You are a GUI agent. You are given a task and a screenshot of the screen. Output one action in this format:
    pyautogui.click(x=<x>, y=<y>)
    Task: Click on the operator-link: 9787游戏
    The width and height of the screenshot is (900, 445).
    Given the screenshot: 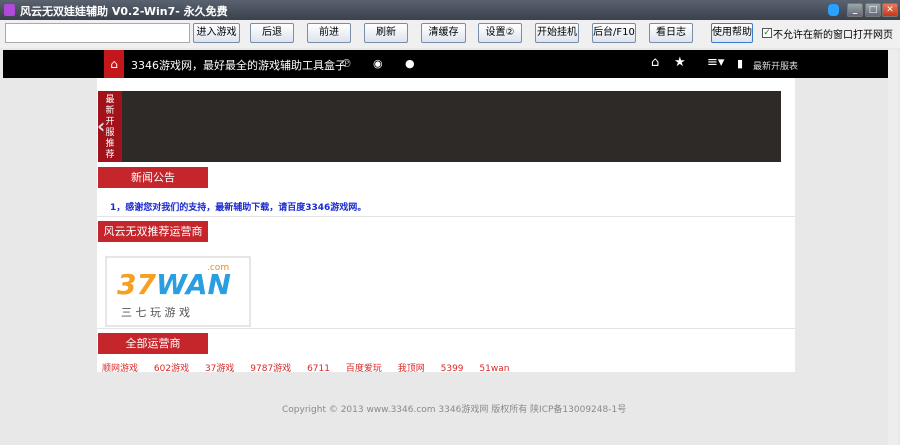 What is the action you would take?
    pyautogui.click(x=270, y=369)
    